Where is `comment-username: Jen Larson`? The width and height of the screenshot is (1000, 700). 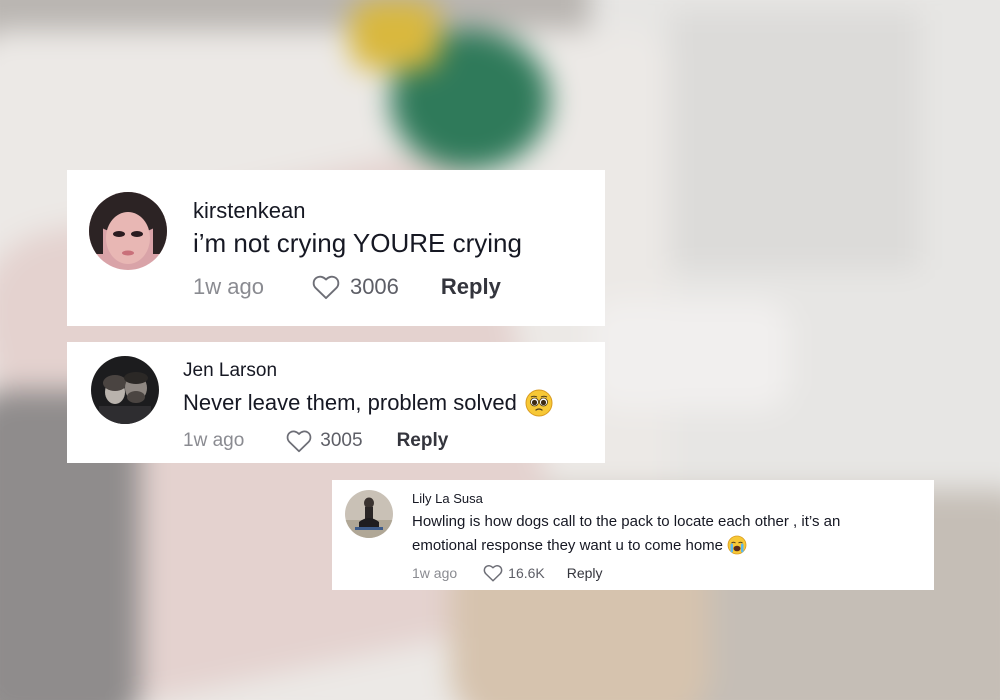
comment-username: Jen Larson is located at coordinates (230, 371).